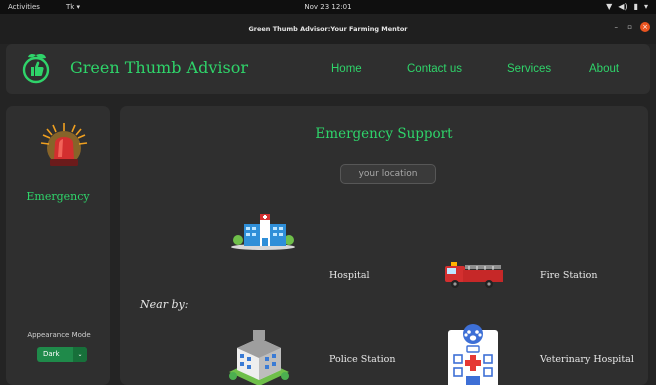 The image size is (656, 385). Describe the element at coordinates (474, 274) in the screenshot. I see `fire-truck-icon` at that location.